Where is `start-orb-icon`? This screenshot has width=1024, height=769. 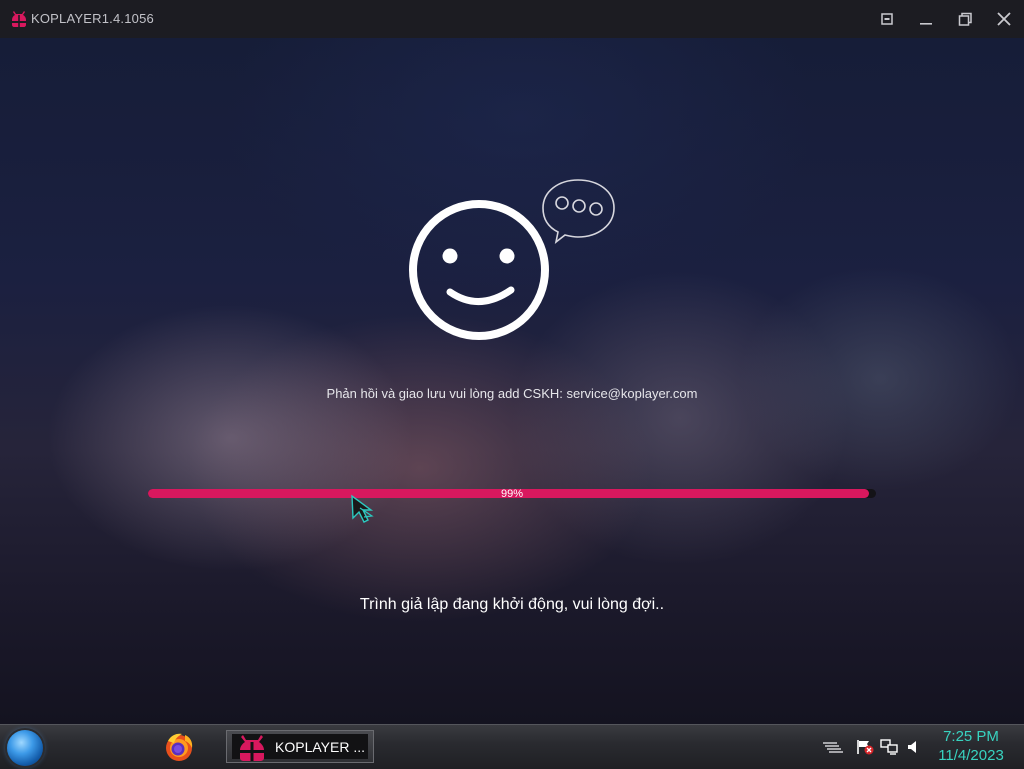 start-orb-icon is located at coordinates (25, 748).